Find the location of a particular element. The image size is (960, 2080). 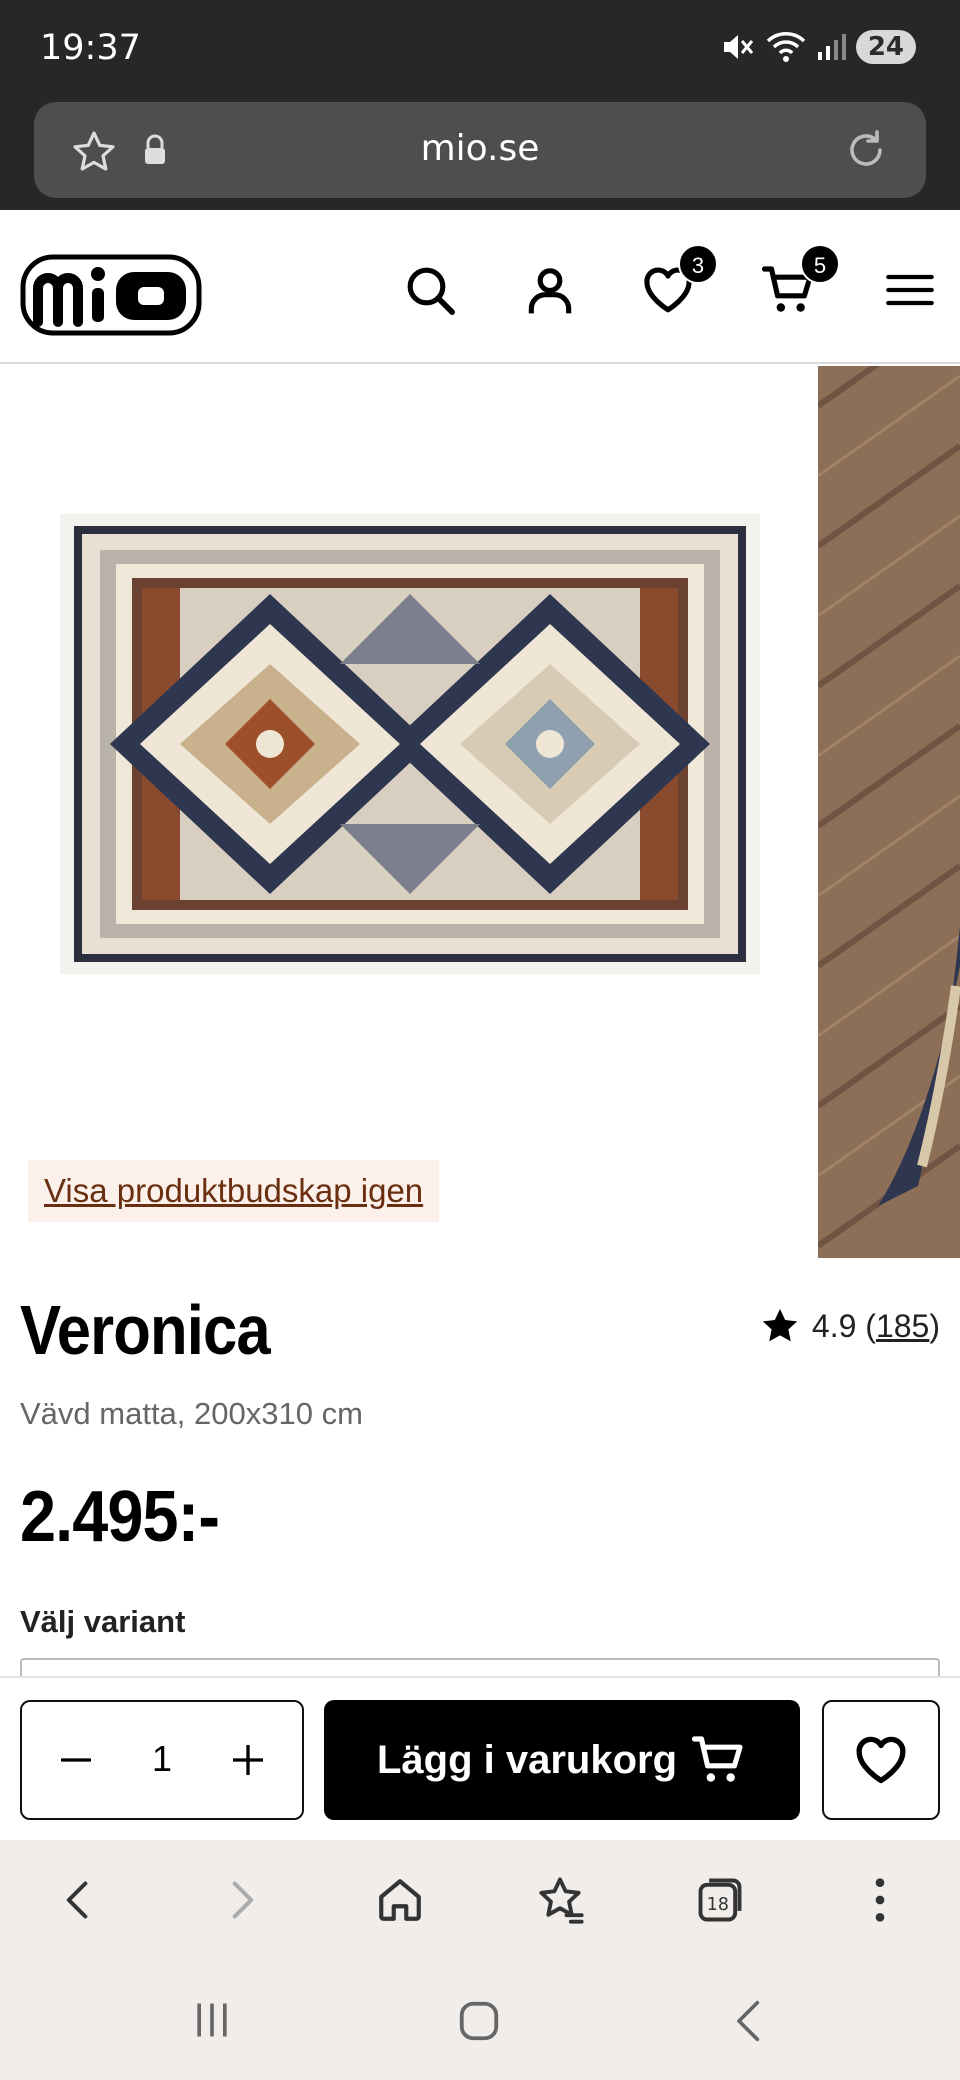

product-rating: 4.9 ( 185 ) is located at coordinates (850, 1326).